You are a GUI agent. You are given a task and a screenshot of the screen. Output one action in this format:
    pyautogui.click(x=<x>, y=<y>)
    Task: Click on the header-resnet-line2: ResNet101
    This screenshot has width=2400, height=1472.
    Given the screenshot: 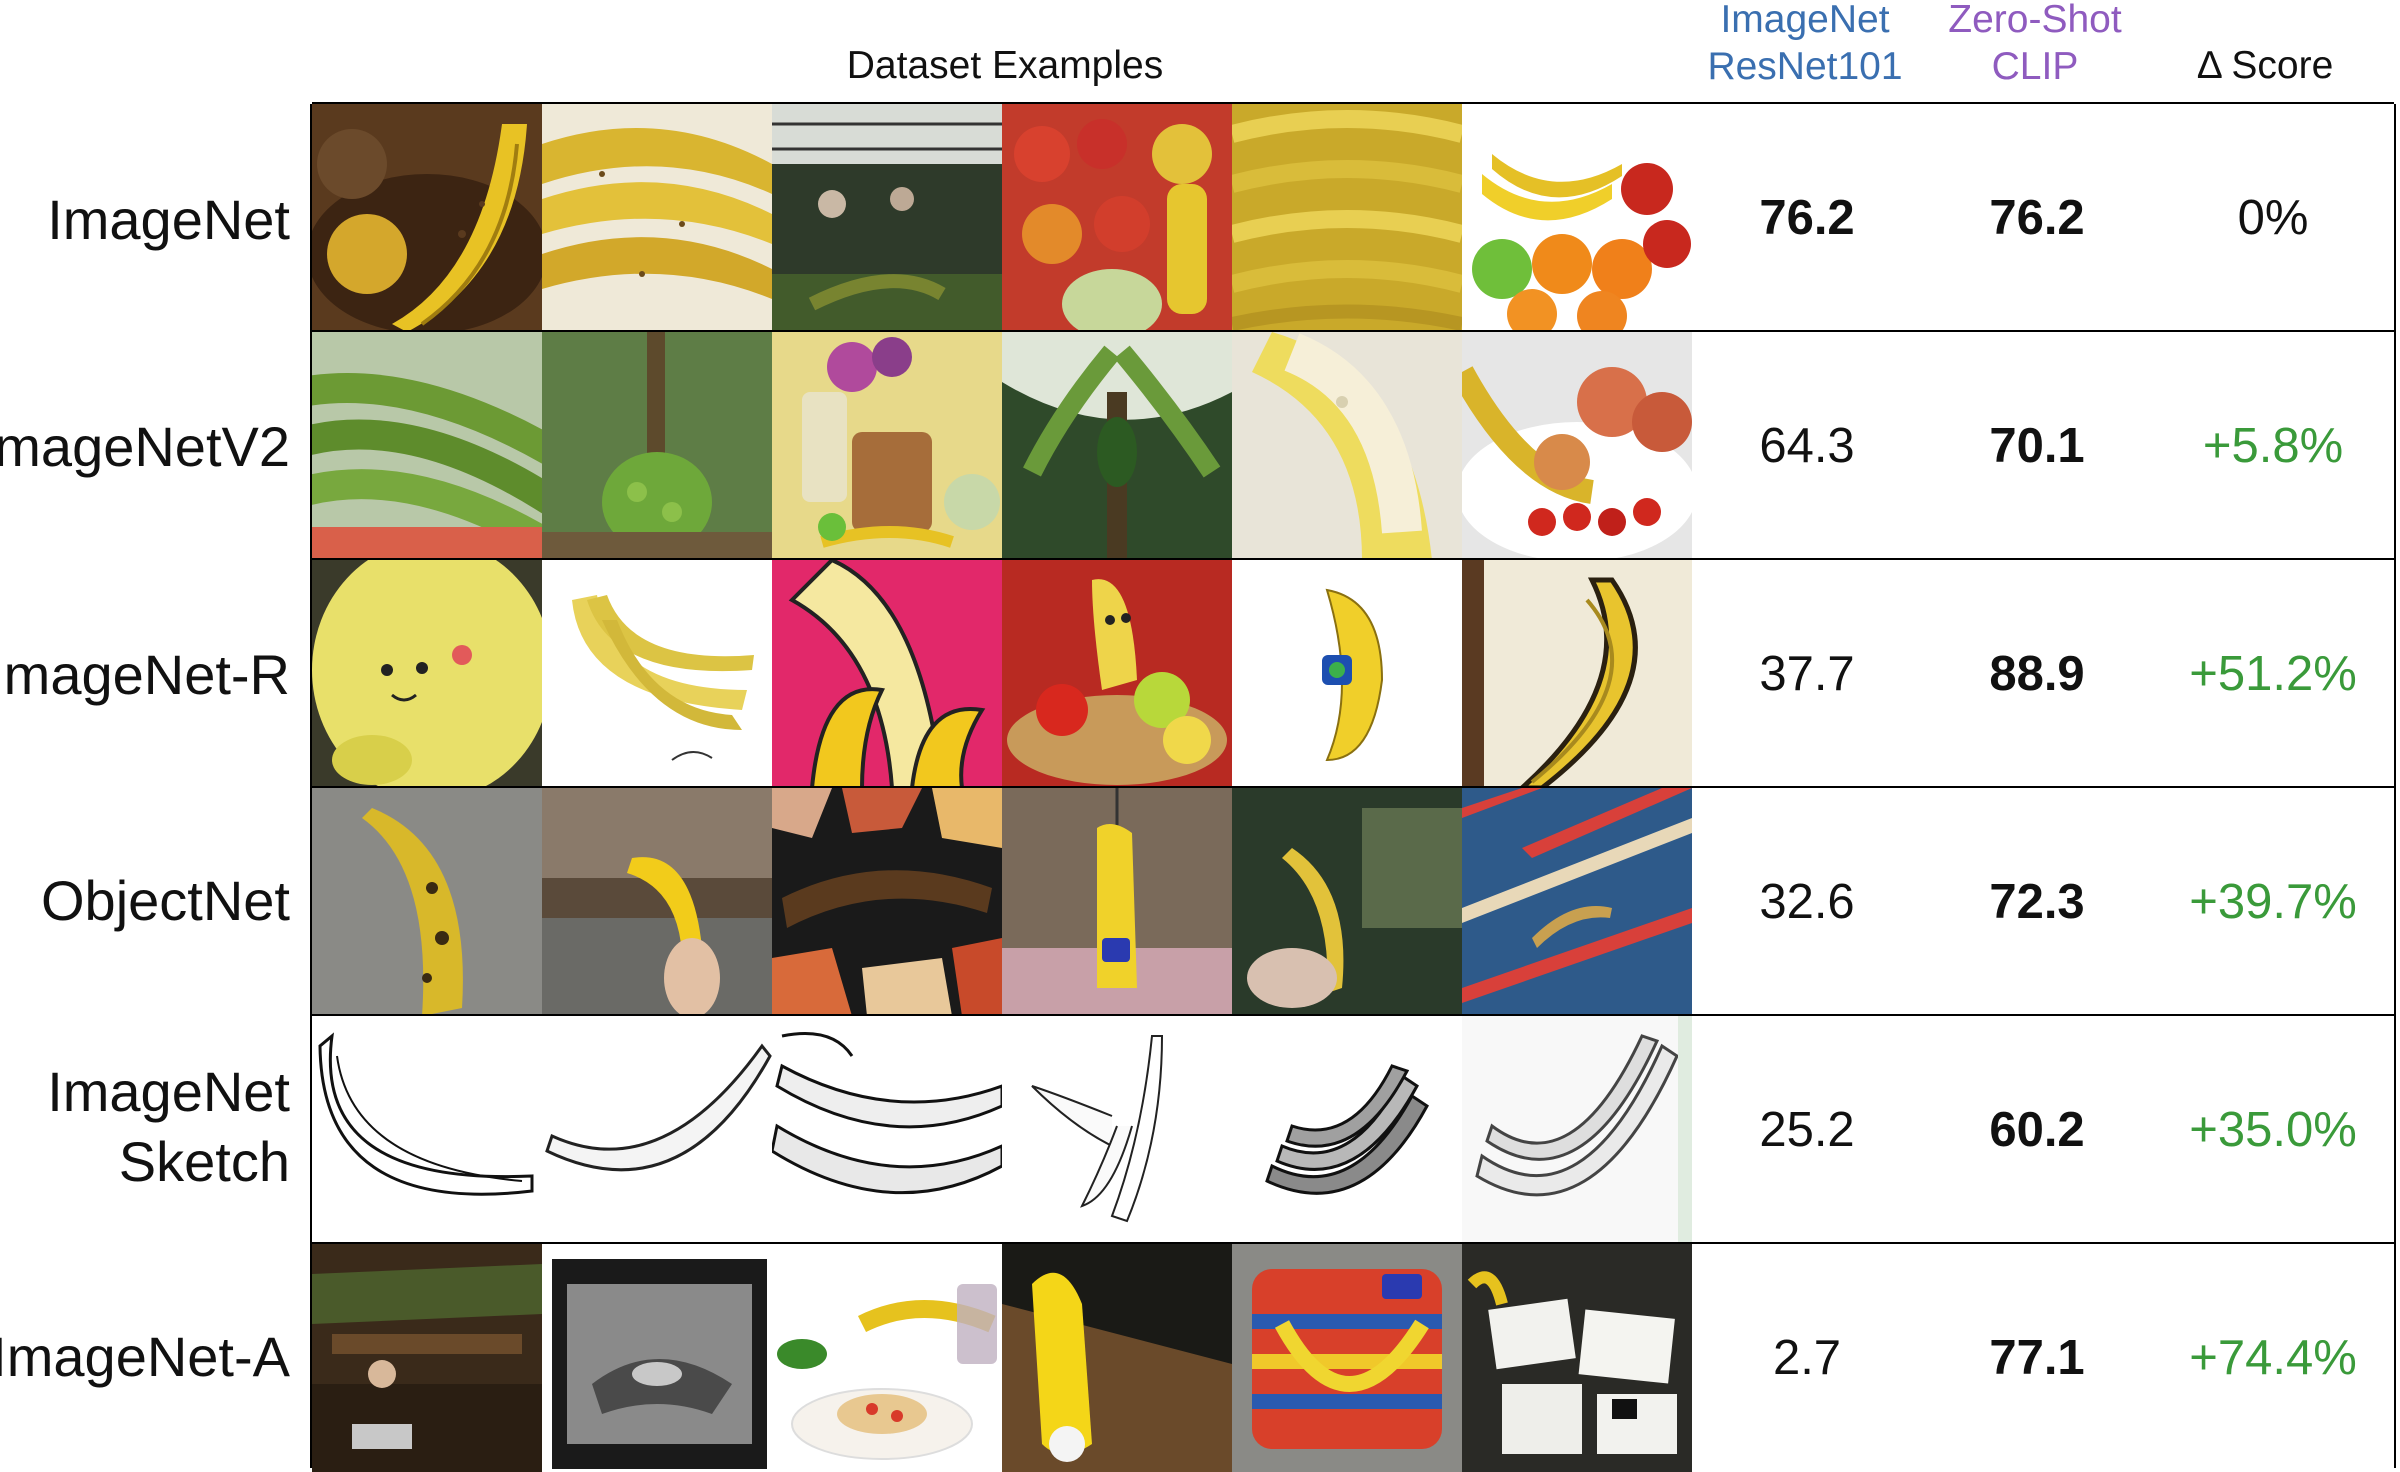 What is the action you would take?
    pyautogui.click(x=1805, y=66)
    